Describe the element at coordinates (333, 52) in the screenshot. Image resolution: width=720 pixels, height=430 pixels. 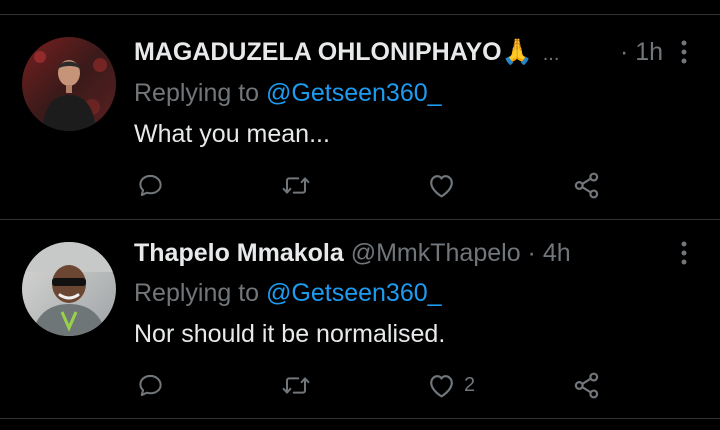
I see `display-name: MAGADUZELA OHLONIPHAYO🙏` at that location.